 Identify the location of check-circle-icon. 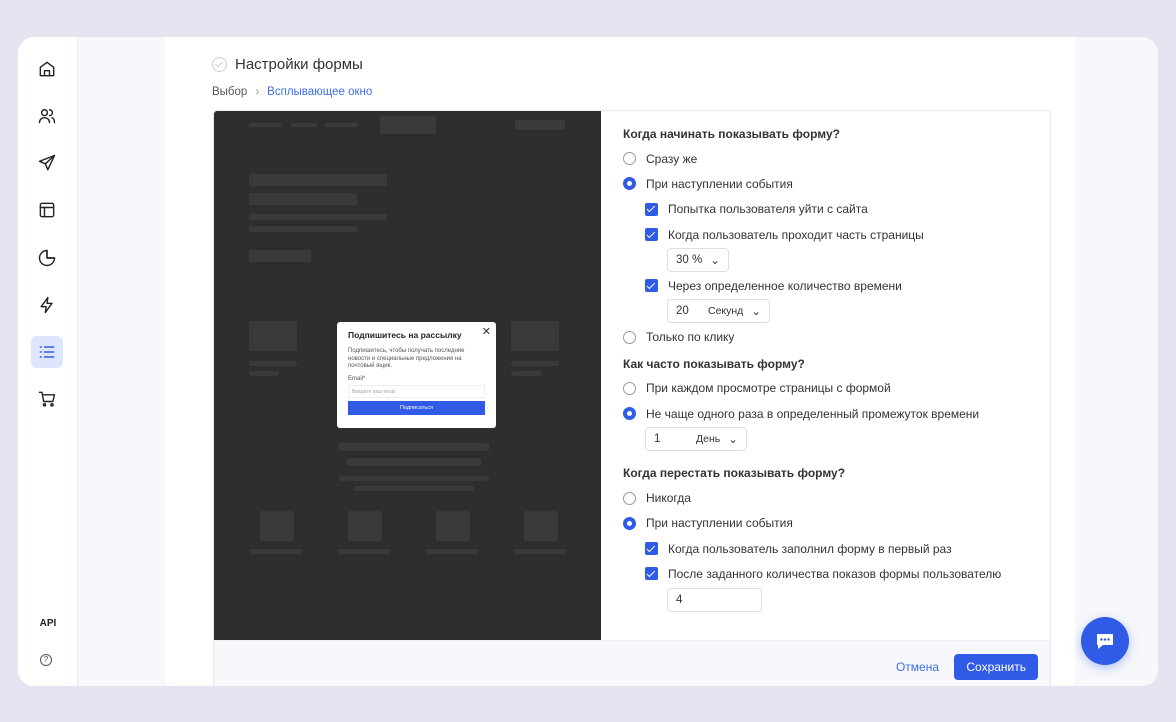
(219, 64).